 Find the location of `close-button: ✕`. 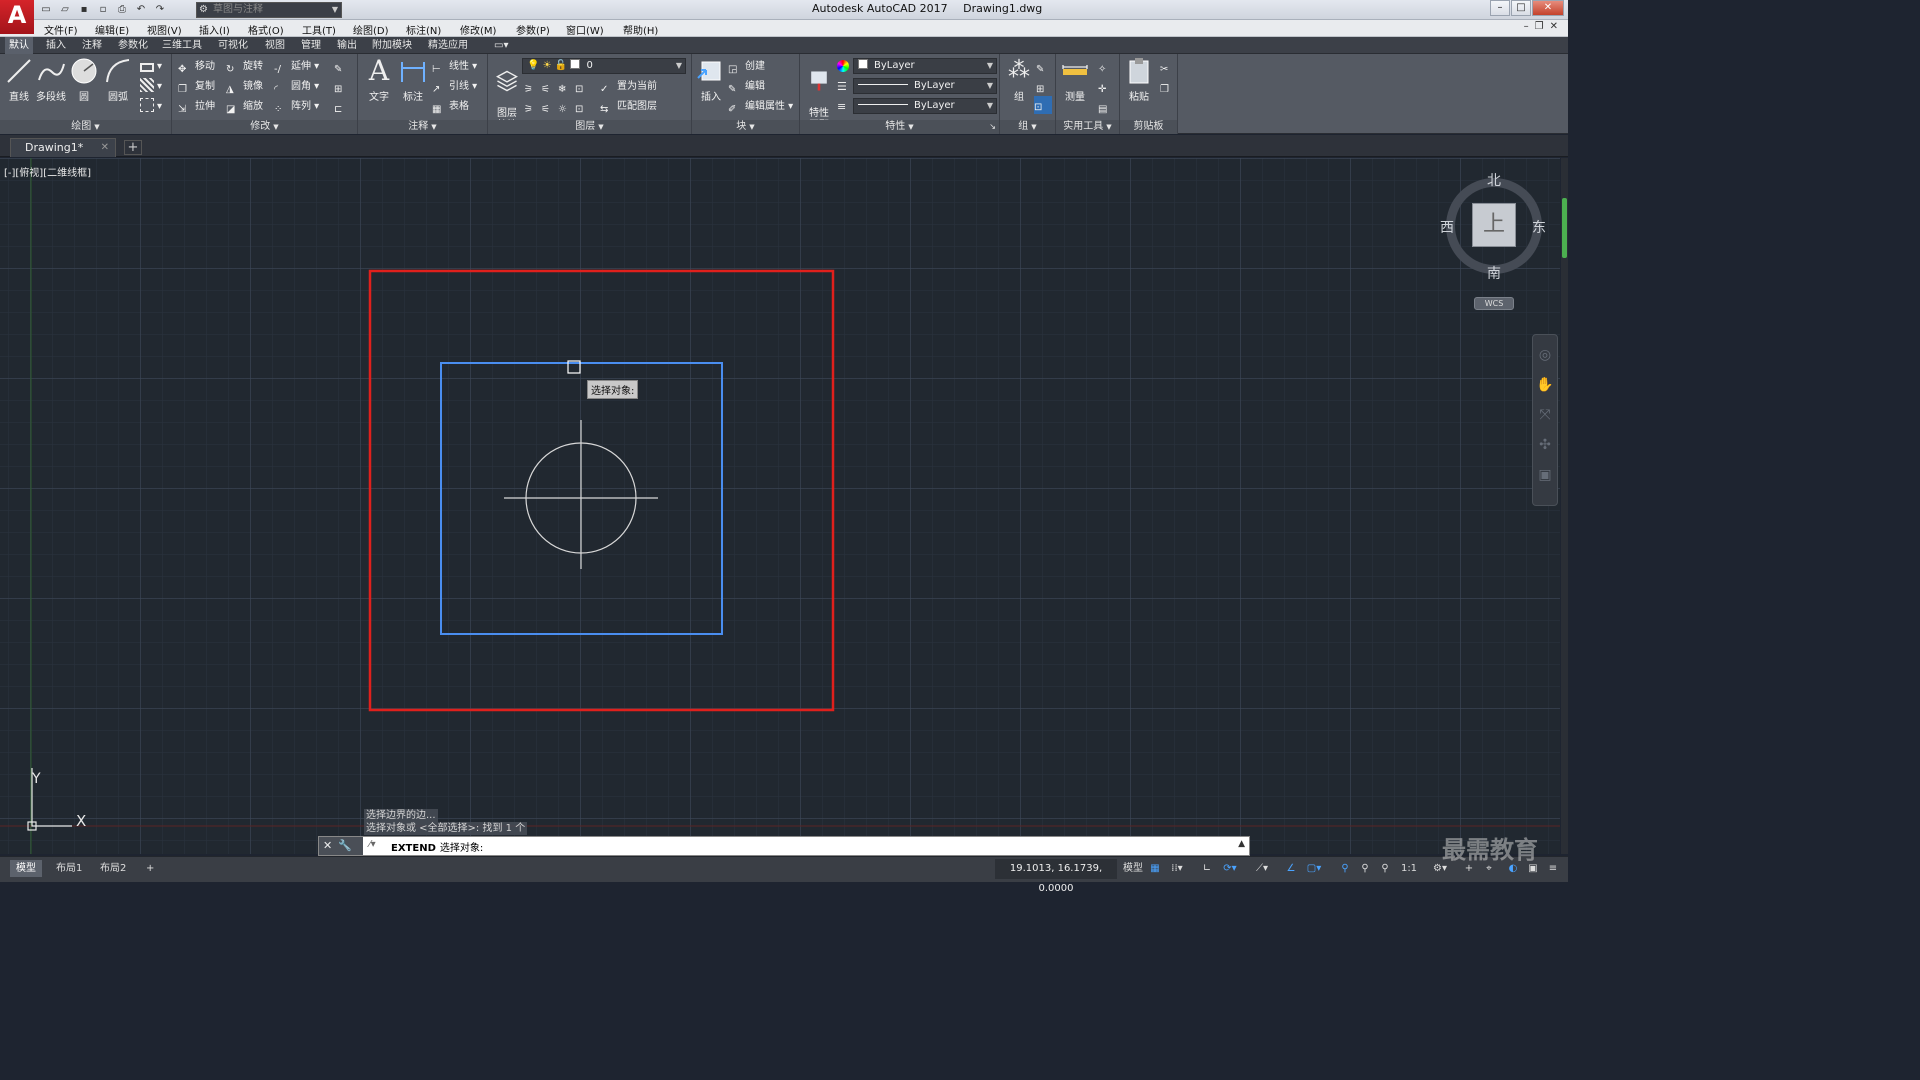

close-button: ✕ is located at coordinates (1548, 8).